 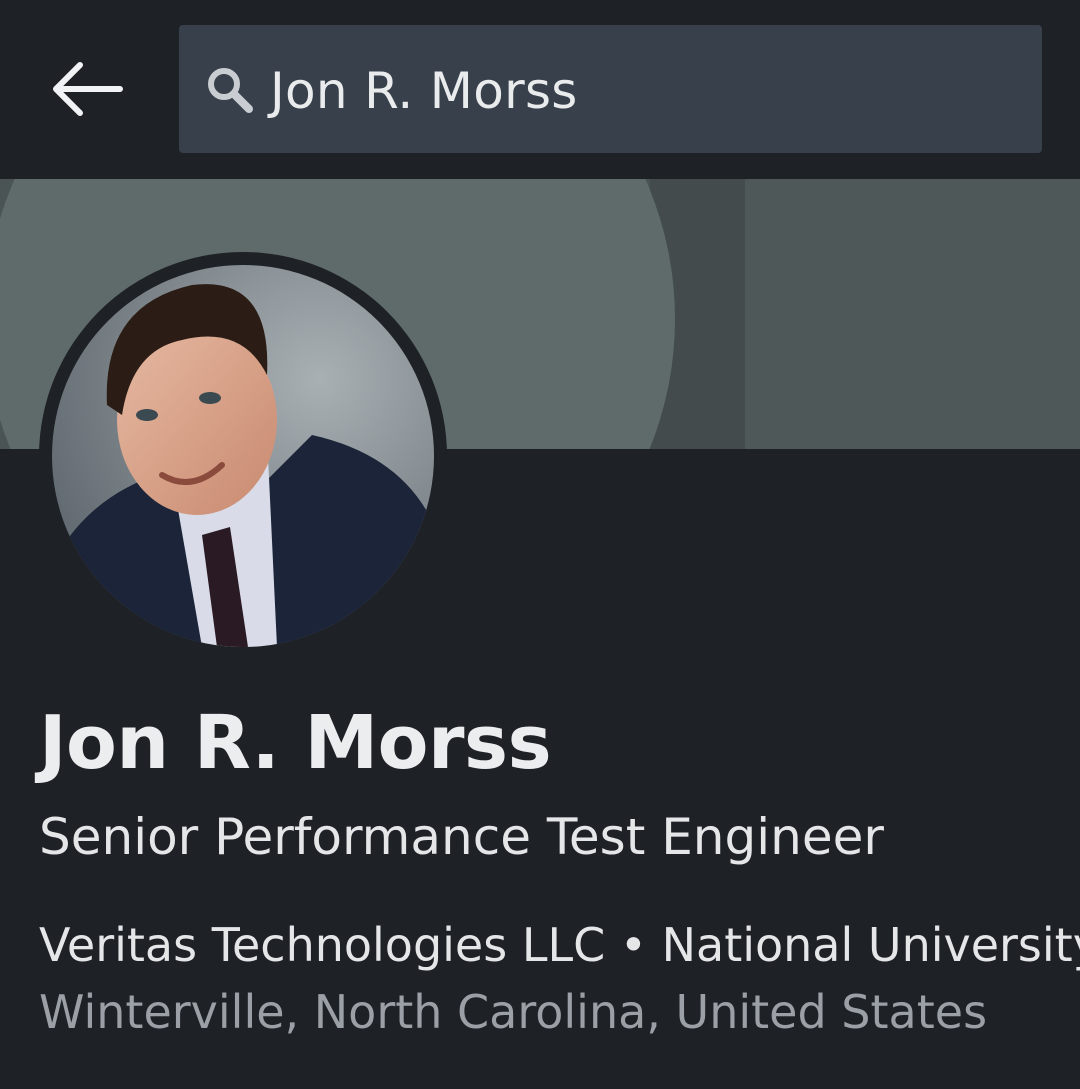 I want to click on search-query-text: Jon R. Morss, so click(x=424, y=89).